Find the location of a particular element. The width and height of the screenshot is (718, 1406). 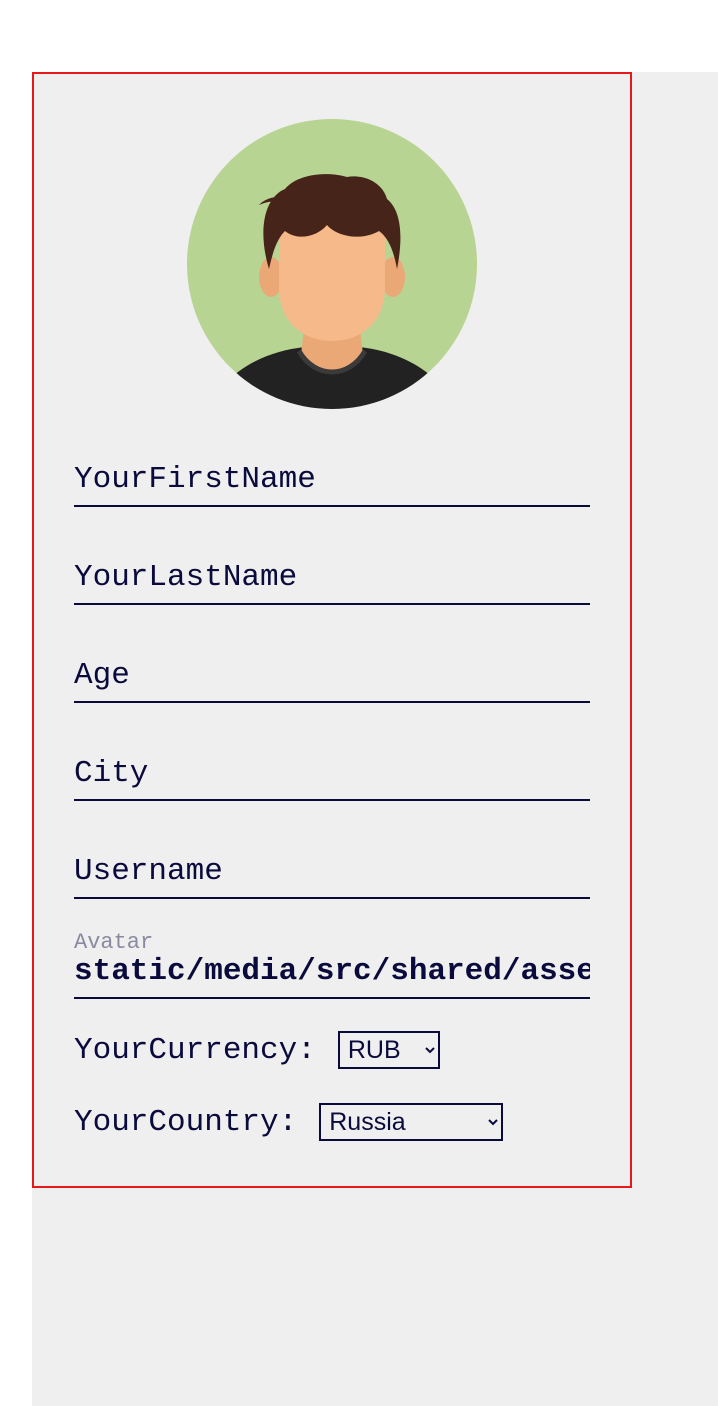

country-label: YourCountry: is located at coordinates (186, 1122).